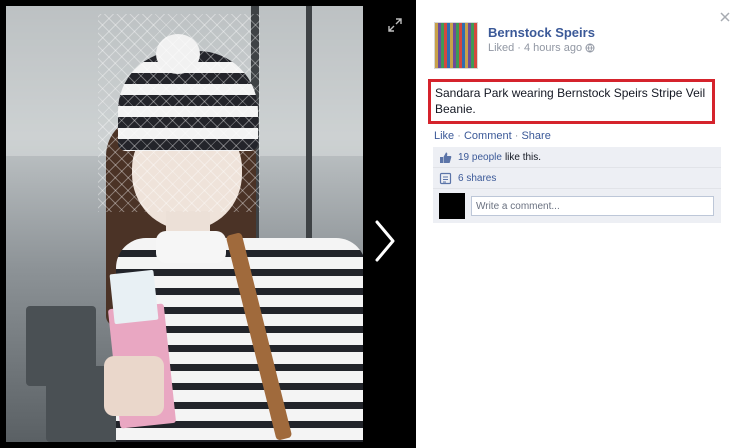  I want to click on close-icon, so click(725, 17).